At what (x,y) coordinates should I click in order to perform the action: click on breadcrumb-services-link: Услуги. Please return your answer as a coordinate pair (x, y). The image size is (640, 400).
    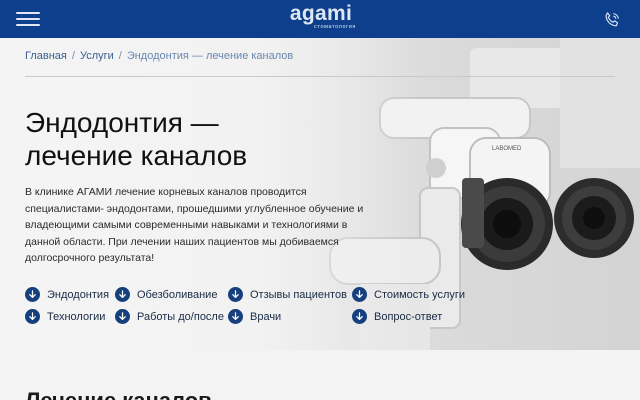
    Looking at the image, I should click on (97, 56).